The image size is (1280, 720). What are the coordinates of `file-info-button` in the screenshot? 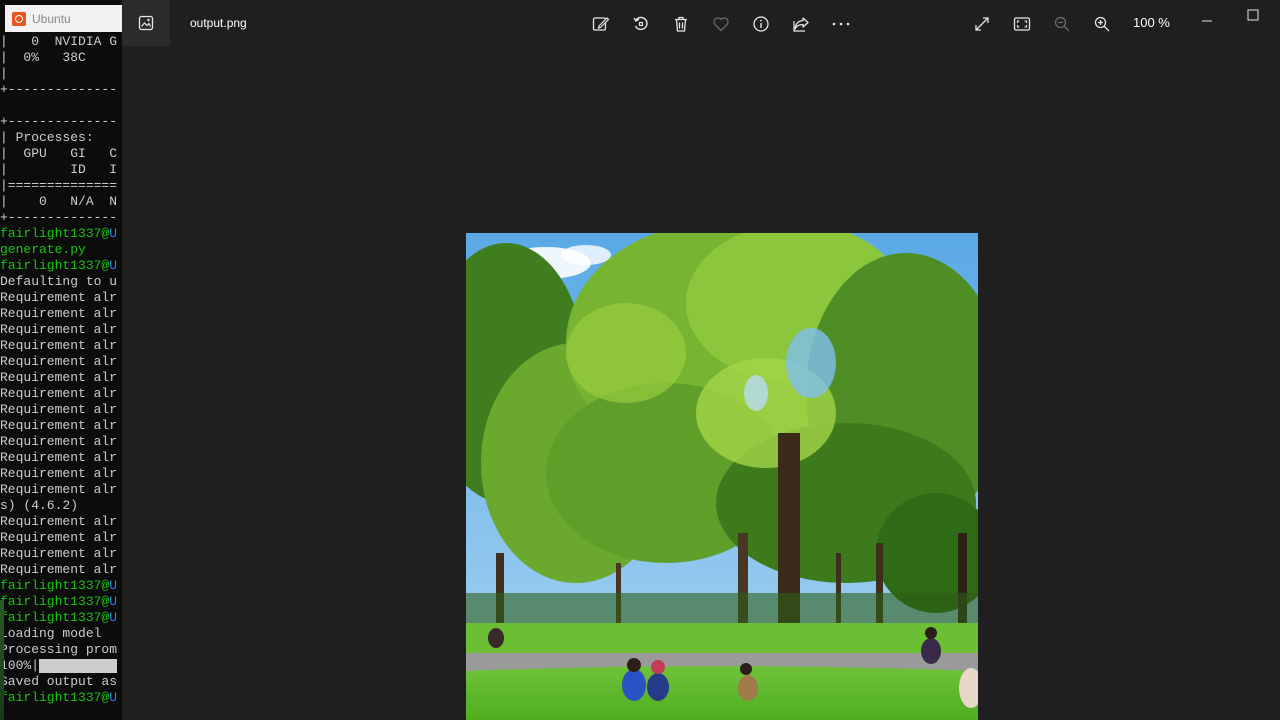 It's located at (761, 24).